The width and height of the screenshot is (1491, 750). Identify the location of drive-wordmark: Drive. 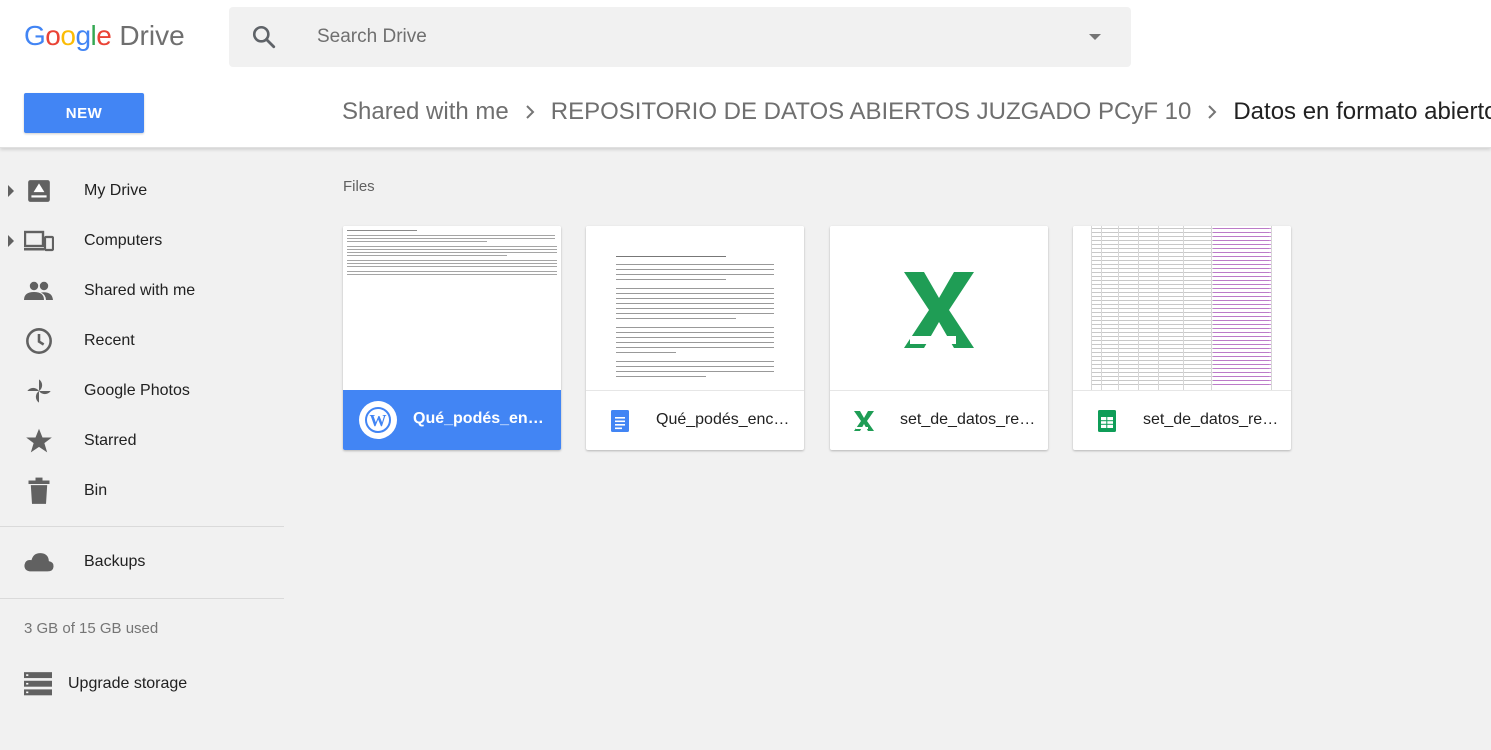
(152, 35).